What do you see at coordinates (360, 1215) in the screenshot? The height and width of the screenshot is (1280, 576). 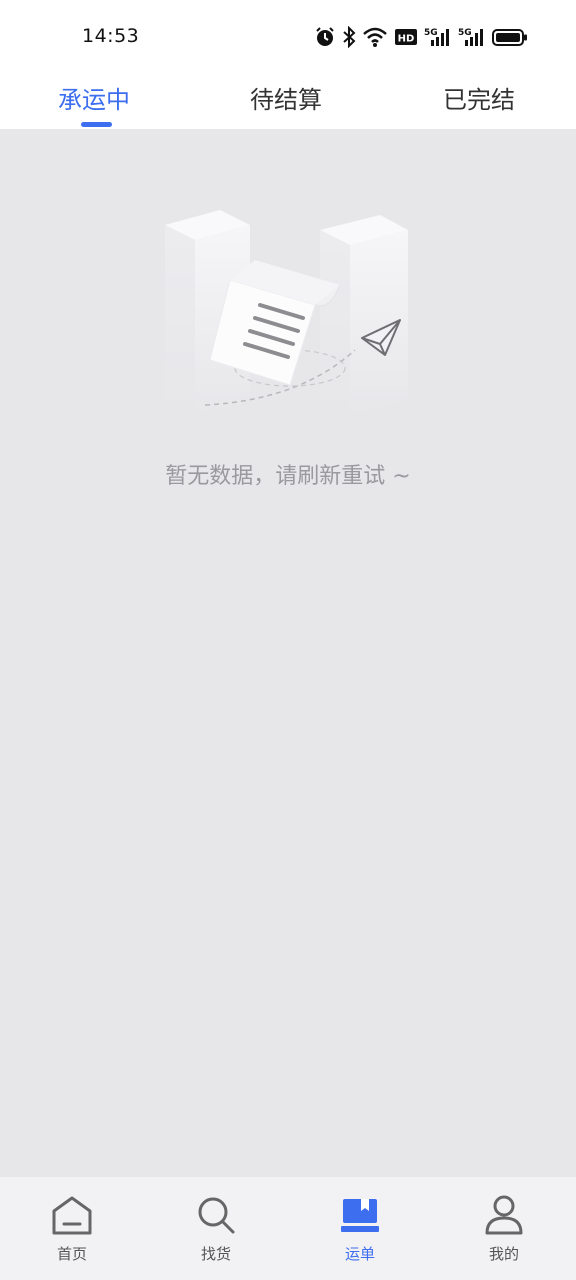 I see `waybill-icon` at bounding box center [360, 1215].